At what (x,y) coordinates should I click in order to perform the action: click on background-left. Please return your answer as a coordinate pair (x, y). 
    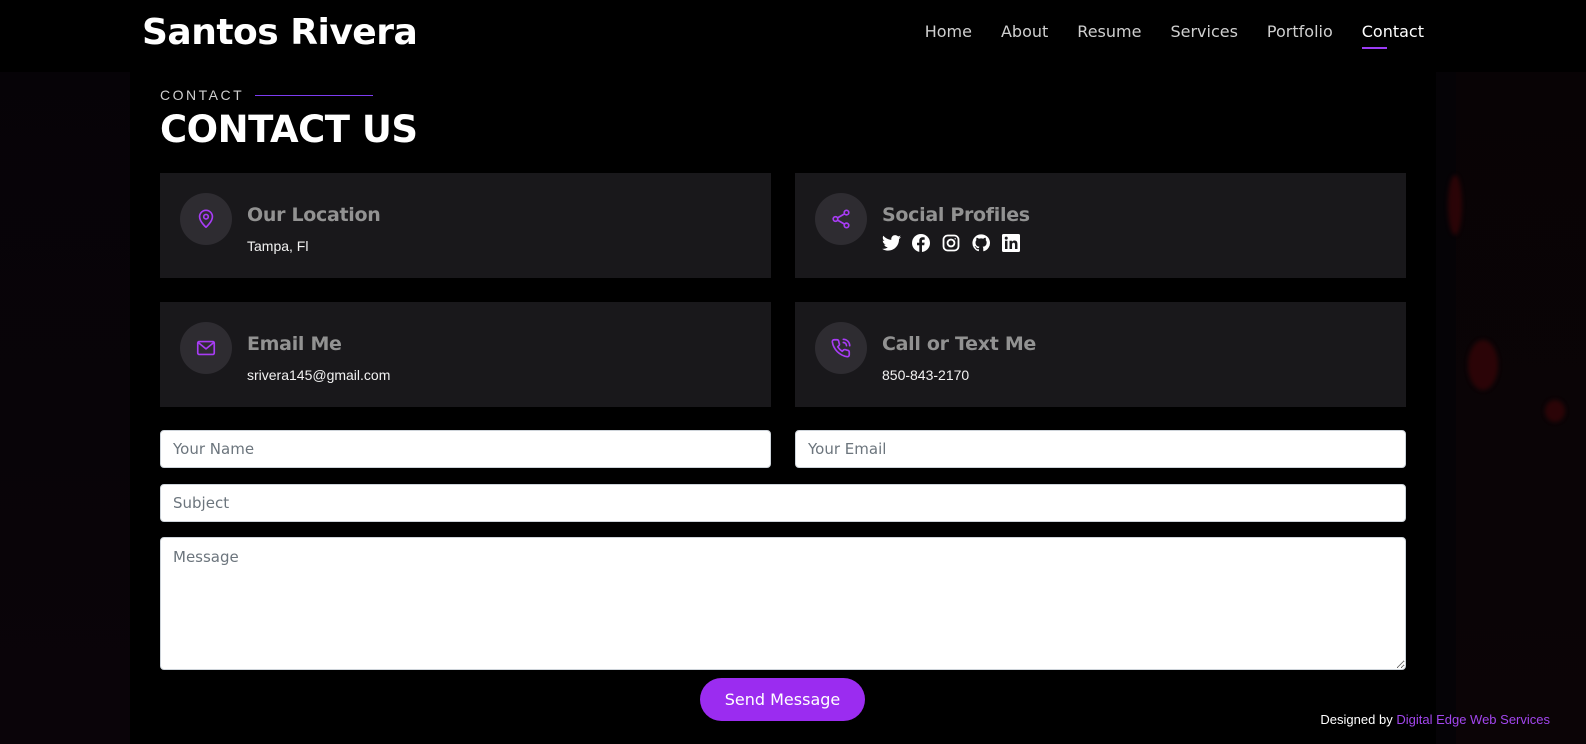
    Looking at the image, I should click on (65, 372).